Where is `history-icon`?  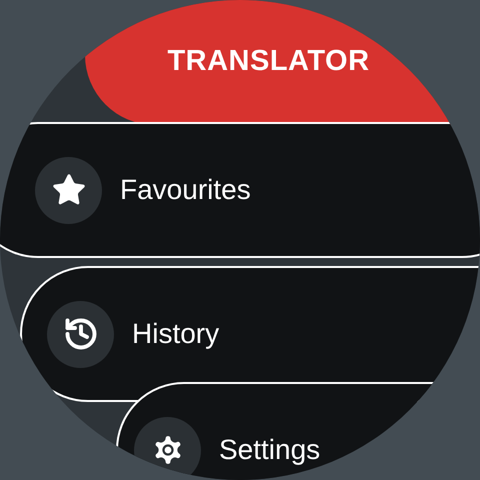
history-icon is located at coordinates (80, 334).